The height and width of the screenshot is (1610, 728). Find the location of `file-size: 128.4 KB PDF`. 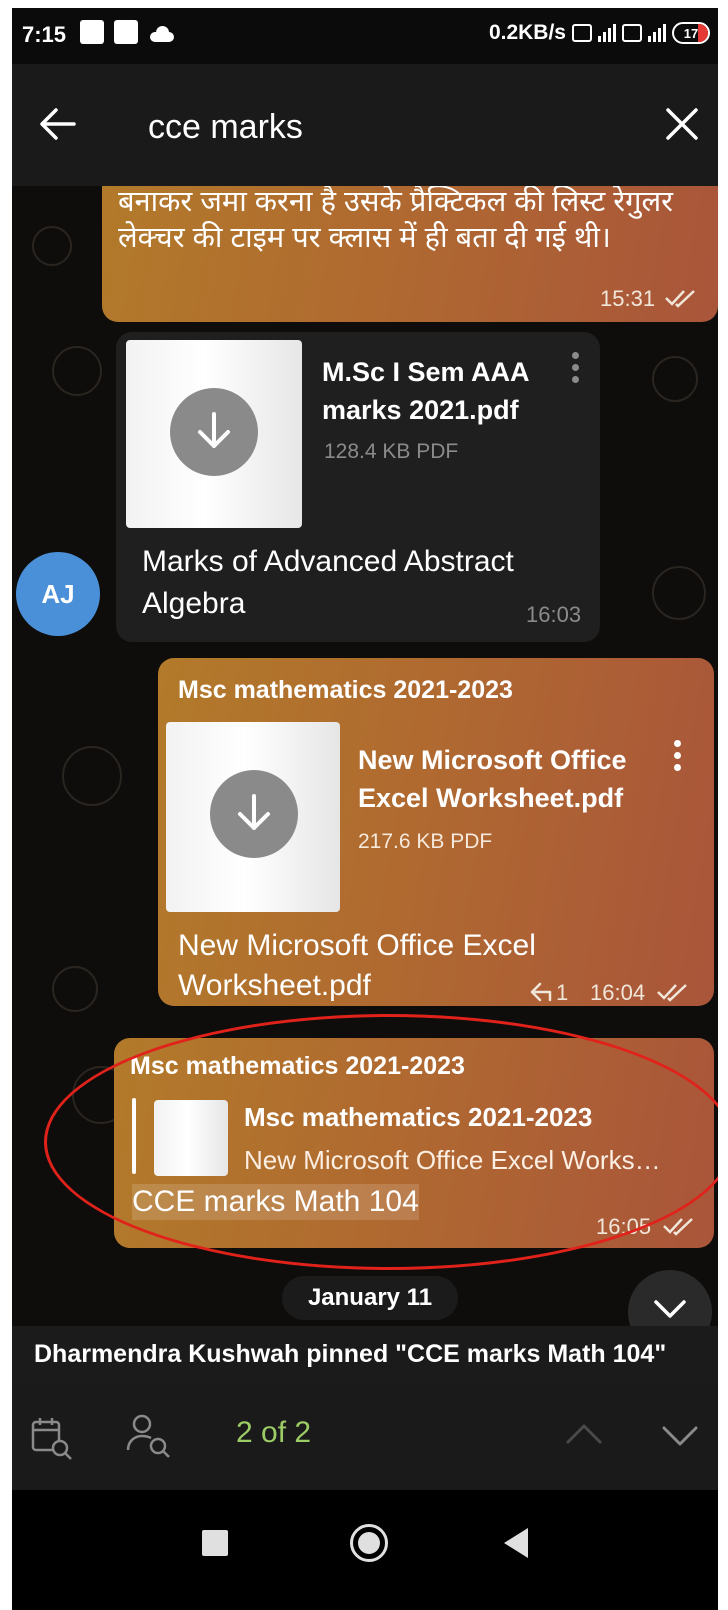

file-size: 128.4 KB PDF is located at coordinates (391, 451).